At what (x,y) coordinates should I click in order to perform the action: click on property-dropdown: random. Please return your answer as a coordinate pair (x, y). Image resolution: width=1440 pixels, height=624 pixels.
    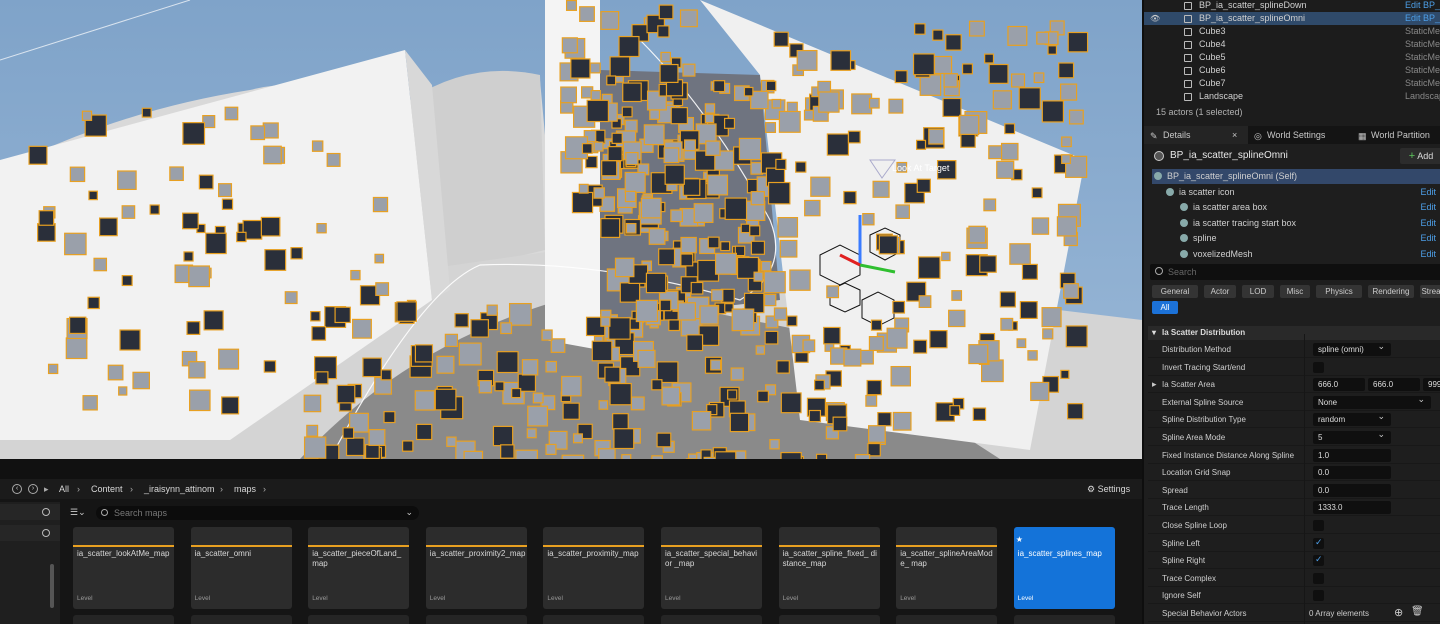
    Looking at the image, I should click on (1352, 420).